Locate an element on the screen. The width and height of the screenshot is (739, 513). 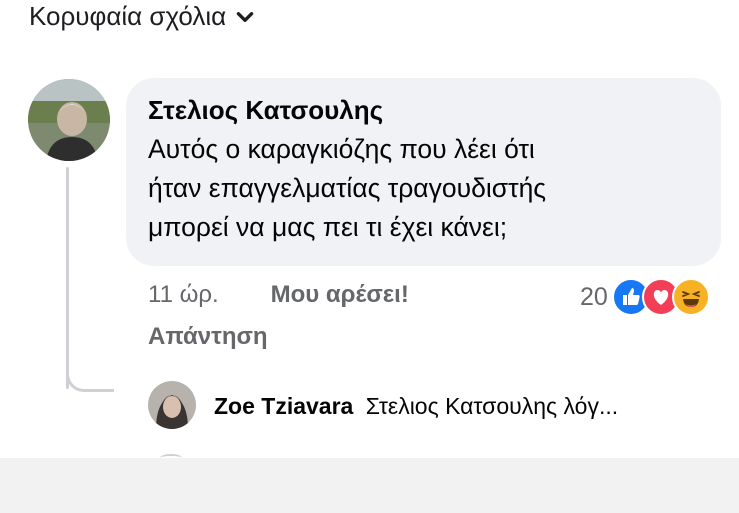
avatar is located at coordinates (69, 120).